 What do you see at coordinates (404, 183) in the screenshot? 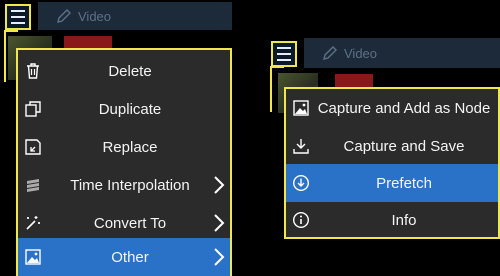
I see `menu-item-label: Prefetch` at bounding box center [404, 183].